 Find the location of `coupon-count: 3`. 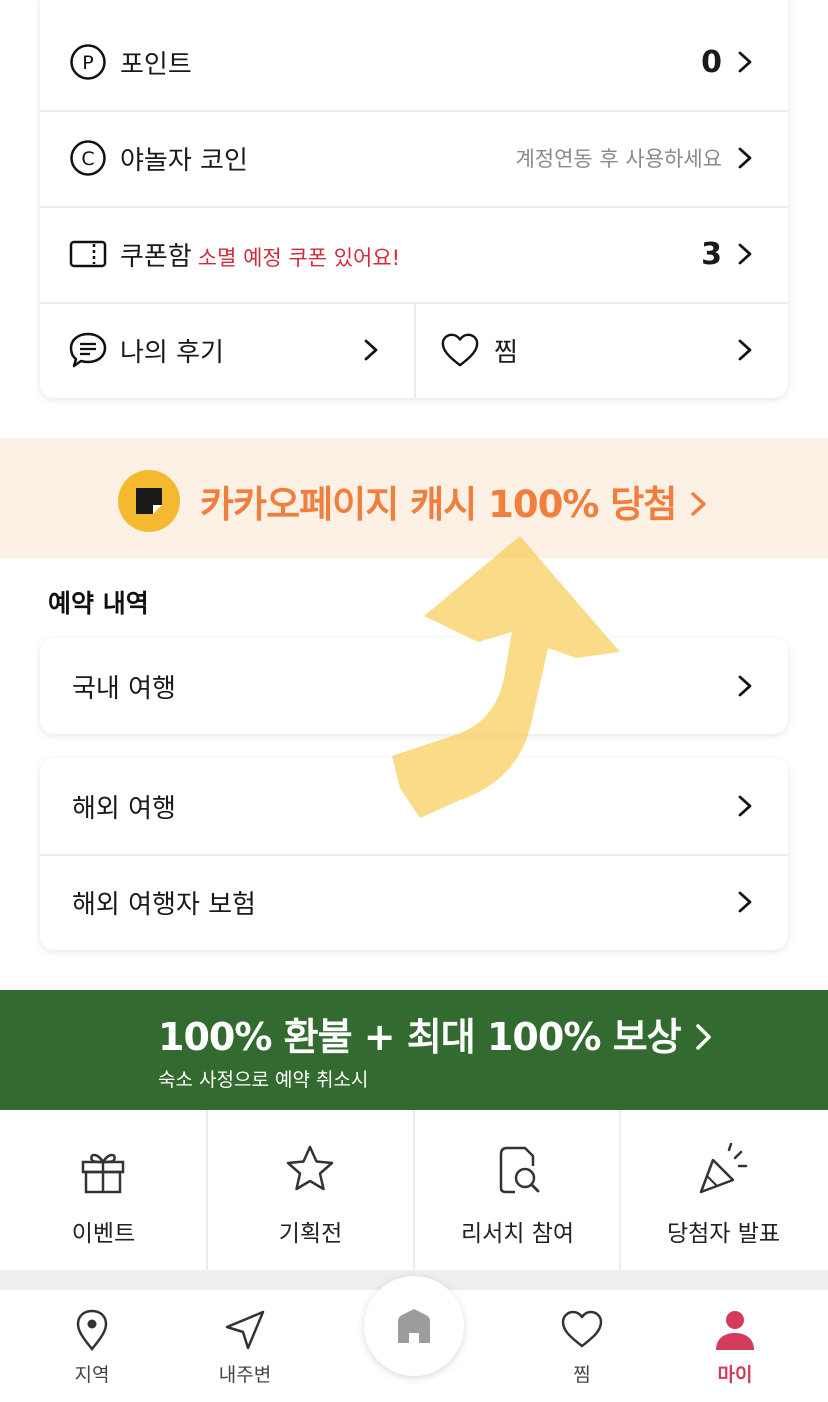

coupon-count: 3 is located at coordinates (711, 254).